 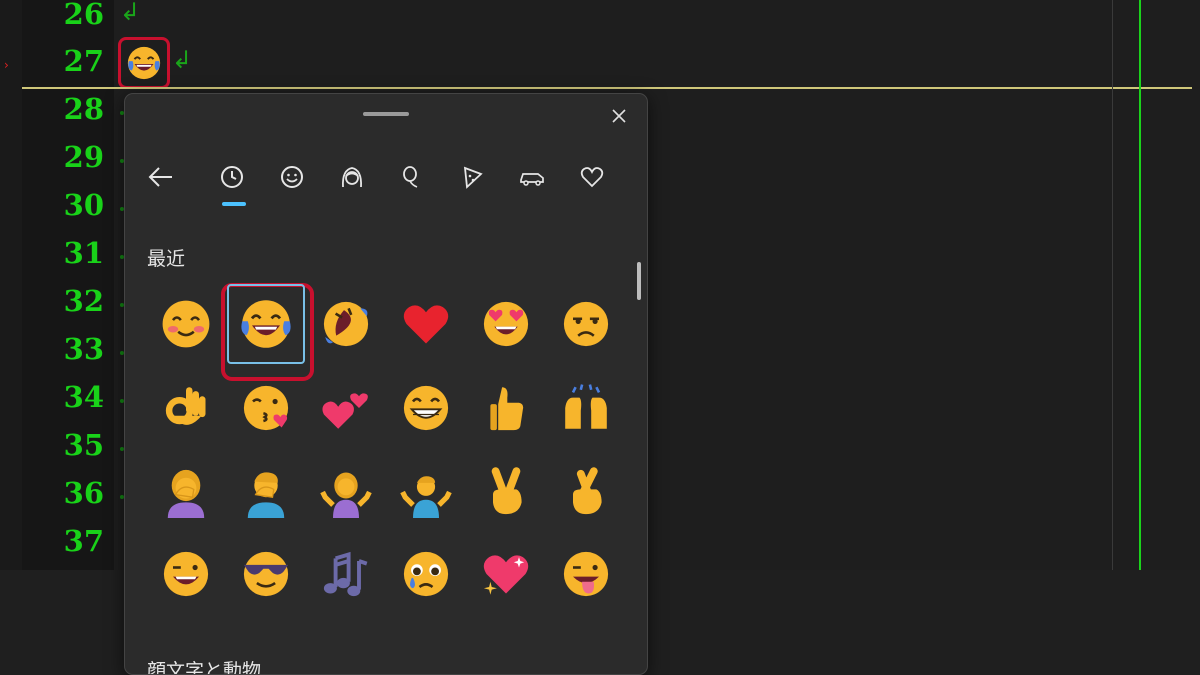 I want to click on man-shrugging-icon, so click(x=426, y=497).